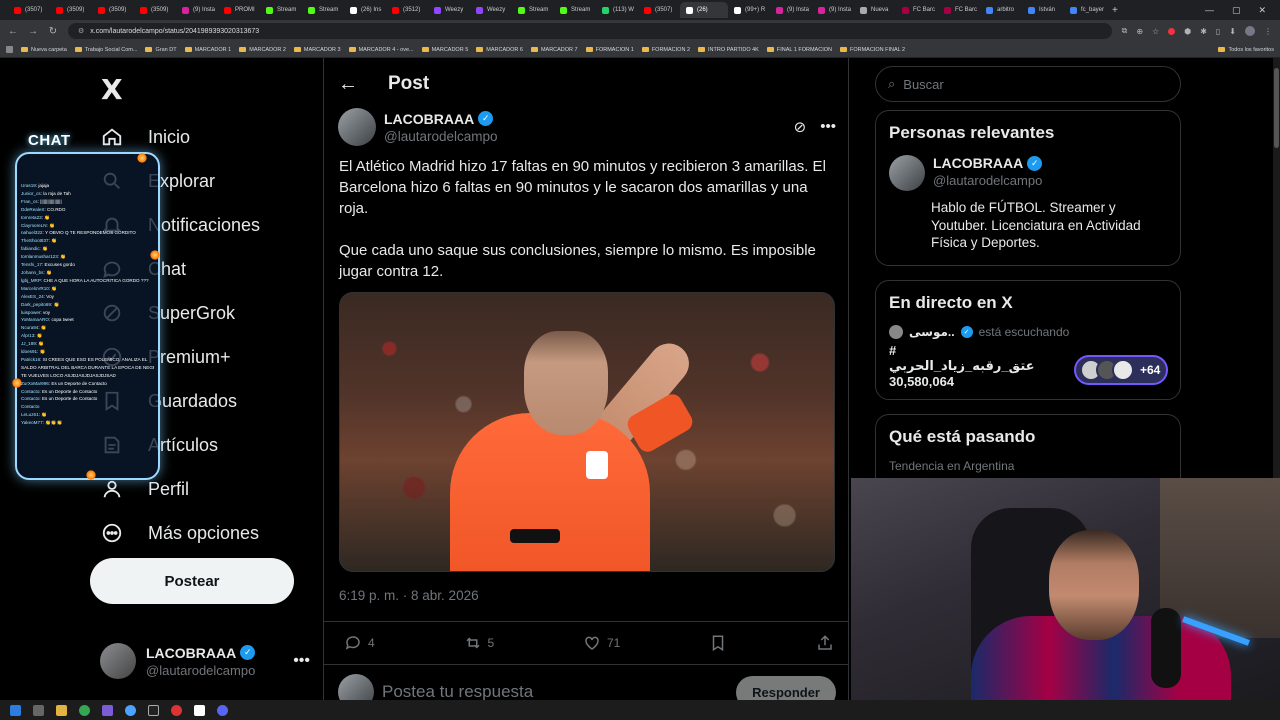  Describe the element at coordinates (444, 50) in the screenshot. I see `bookmark-item: MARCADOR 5` at that location.